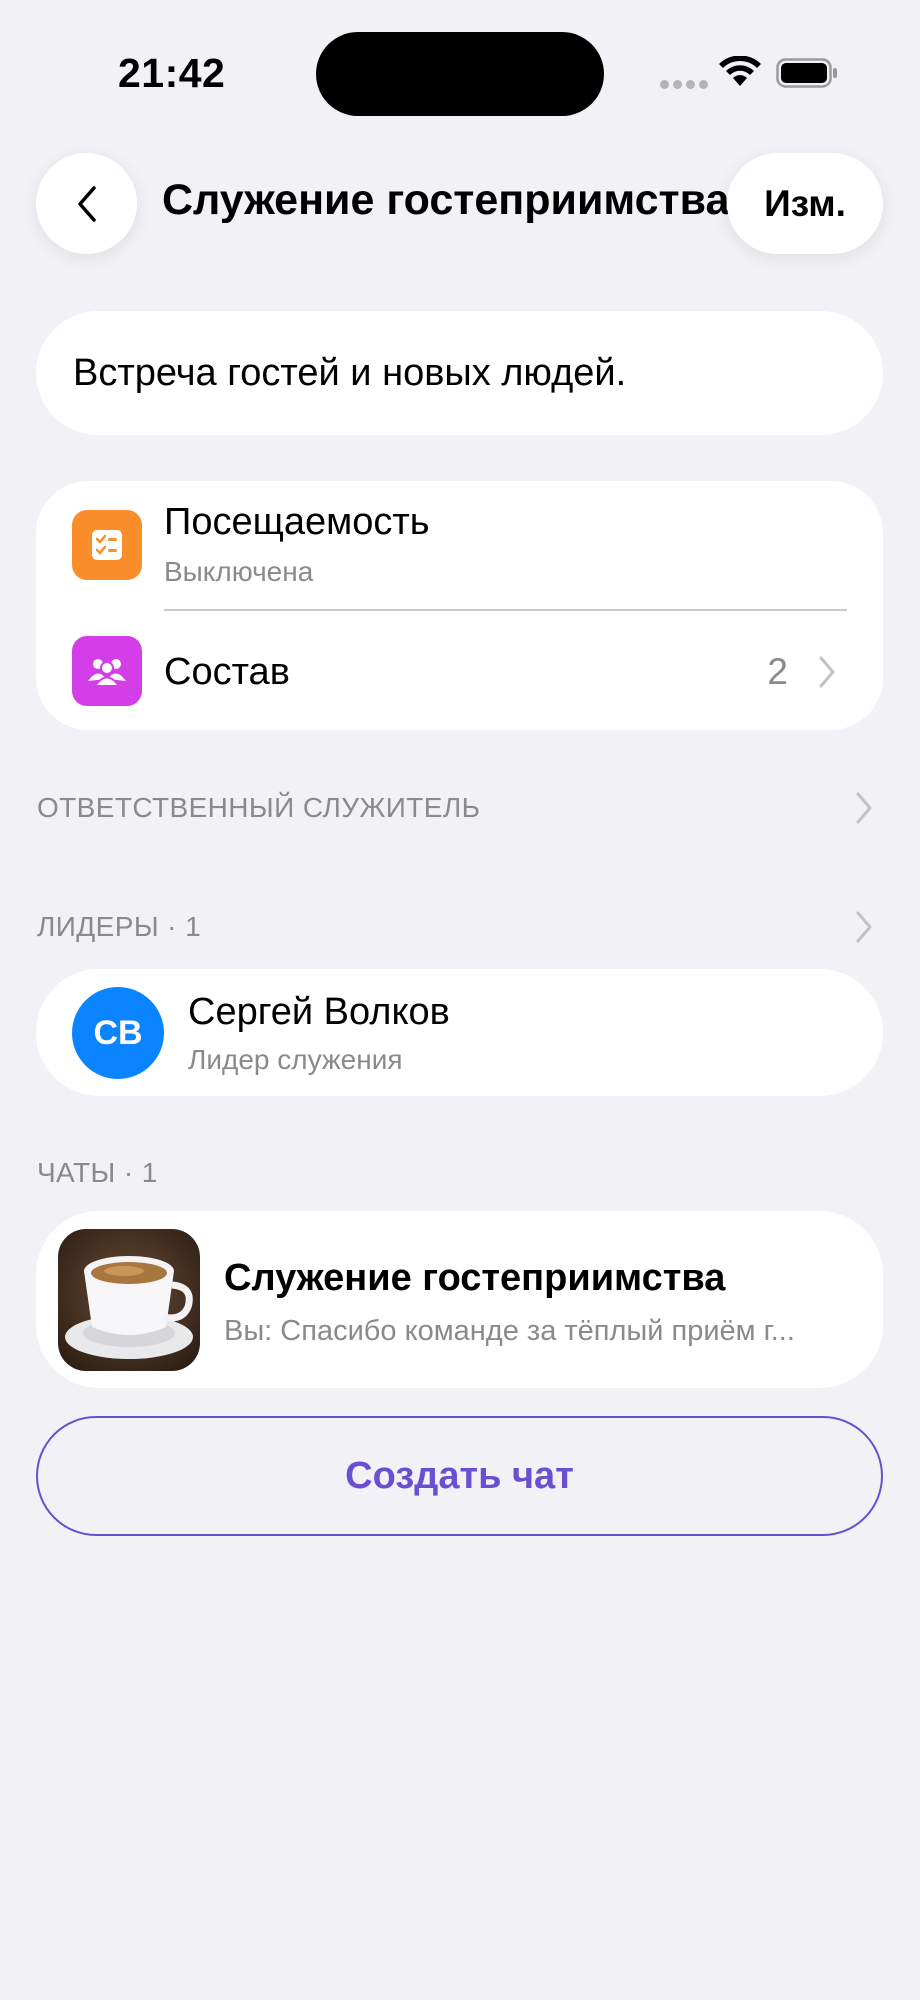 The height and width of the screenshot is (2000, 920). Describe the element at coordinates (684, 84) in the screenshot. I see `cellular-signal-icon` at that location.